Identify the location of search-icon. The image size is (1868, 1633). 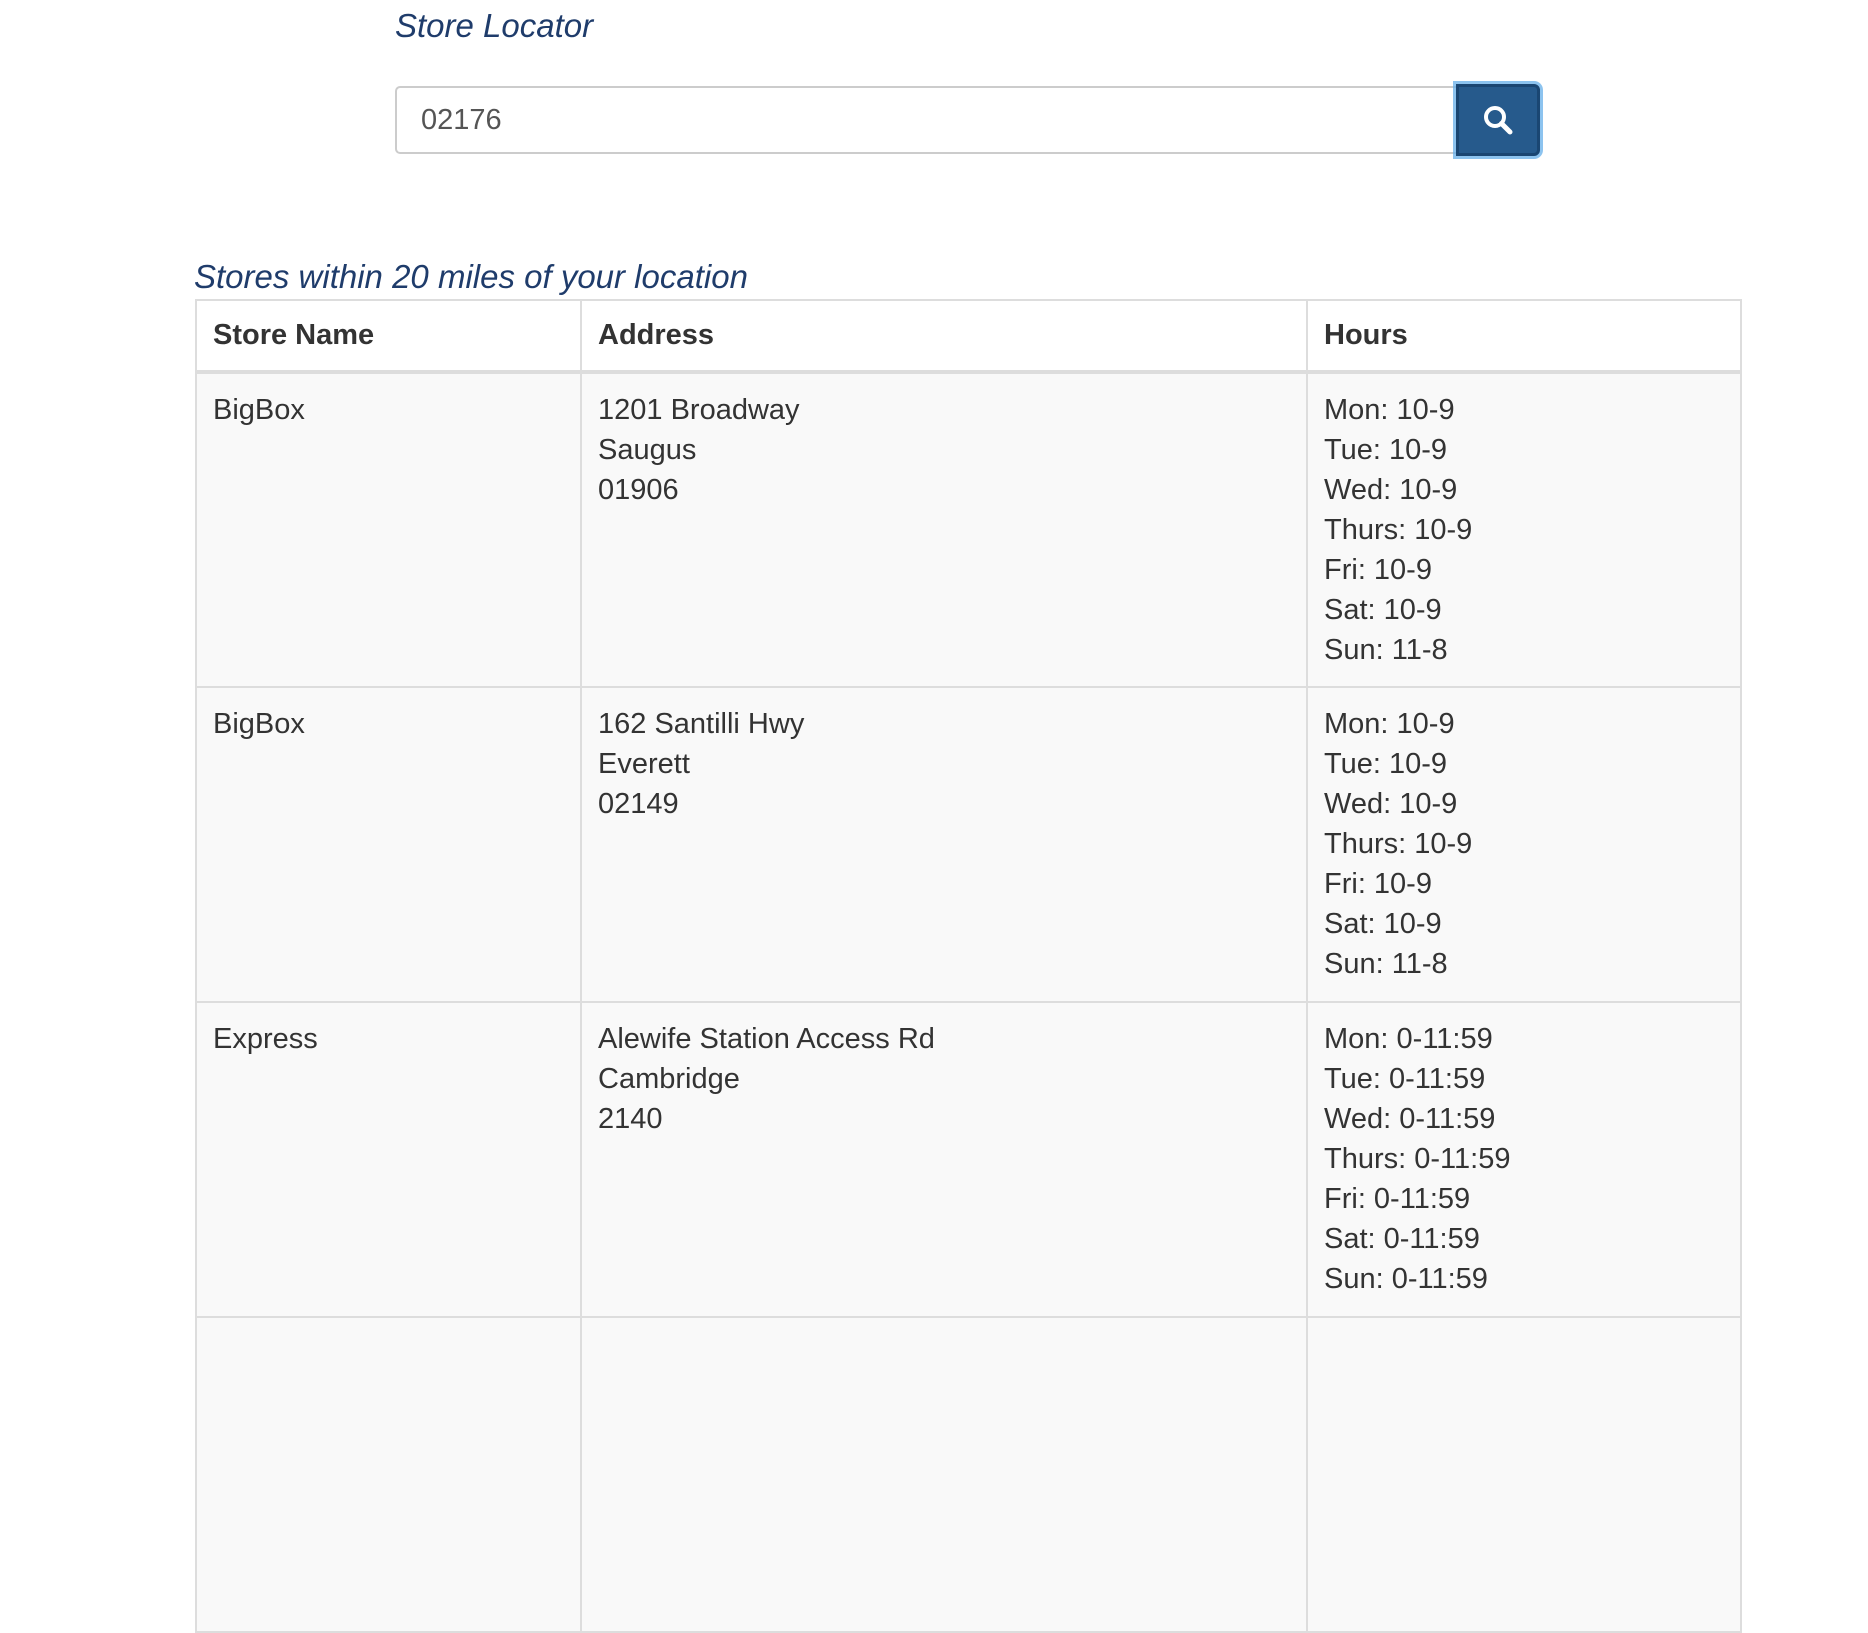
(1498, 120).